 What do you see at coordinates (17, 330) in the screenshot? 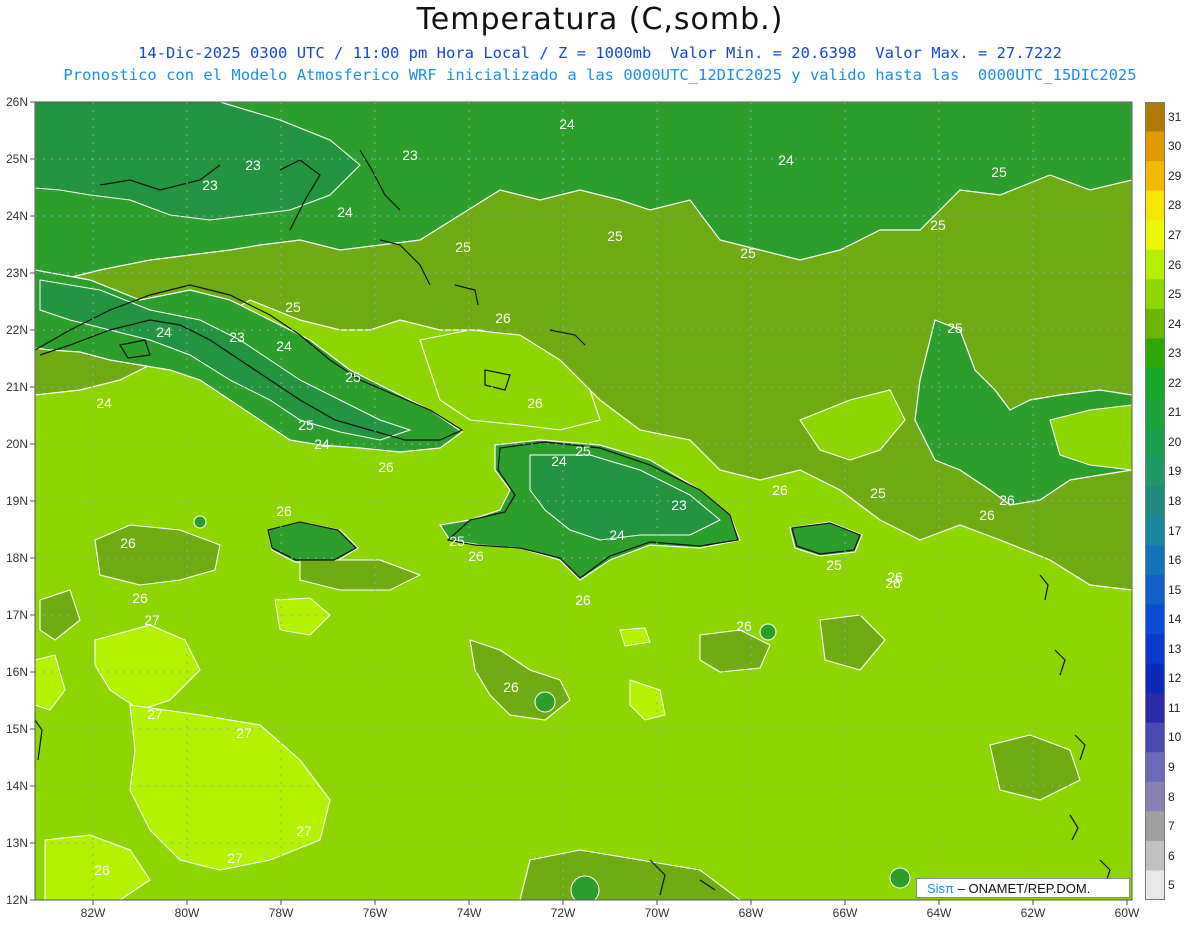
I see `lat-tick-label: 22N` at bounding box center [17, 330].